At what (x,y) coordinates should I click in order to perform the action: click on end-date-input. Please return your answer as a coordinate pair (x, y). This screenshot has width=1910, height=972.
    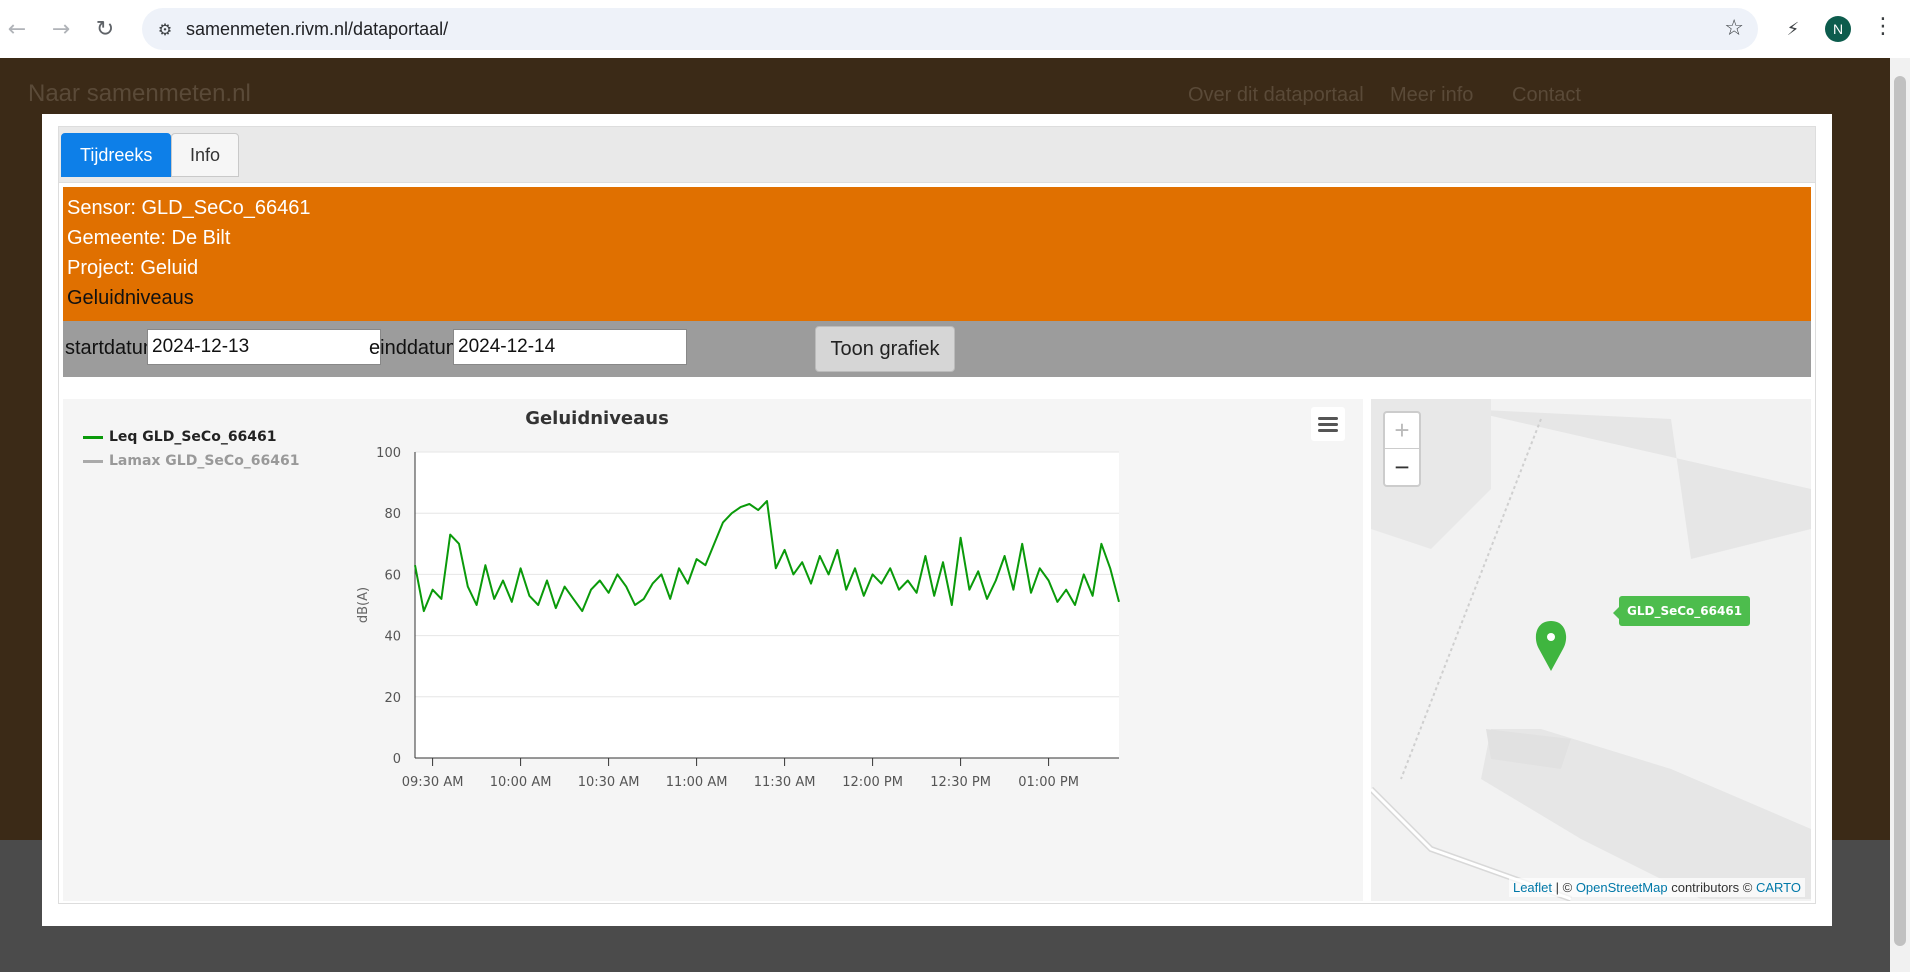
    Looking at the image, I should click on (570, 347).